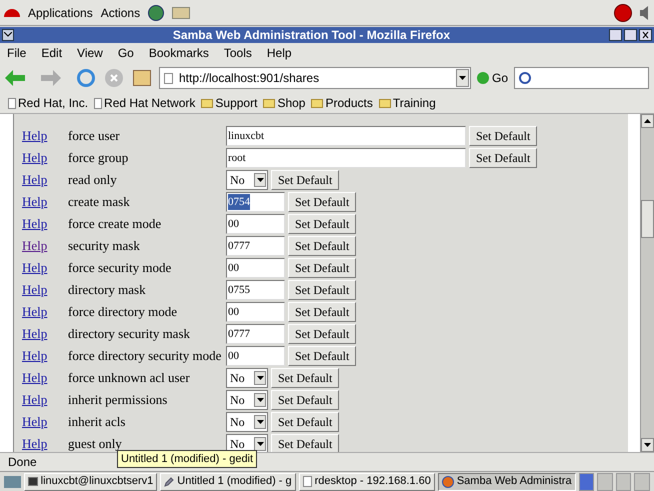  What do you see at coordinates (114, 78) in the screenshot?
I see `stop-icon` at bounding box center [114, 78].